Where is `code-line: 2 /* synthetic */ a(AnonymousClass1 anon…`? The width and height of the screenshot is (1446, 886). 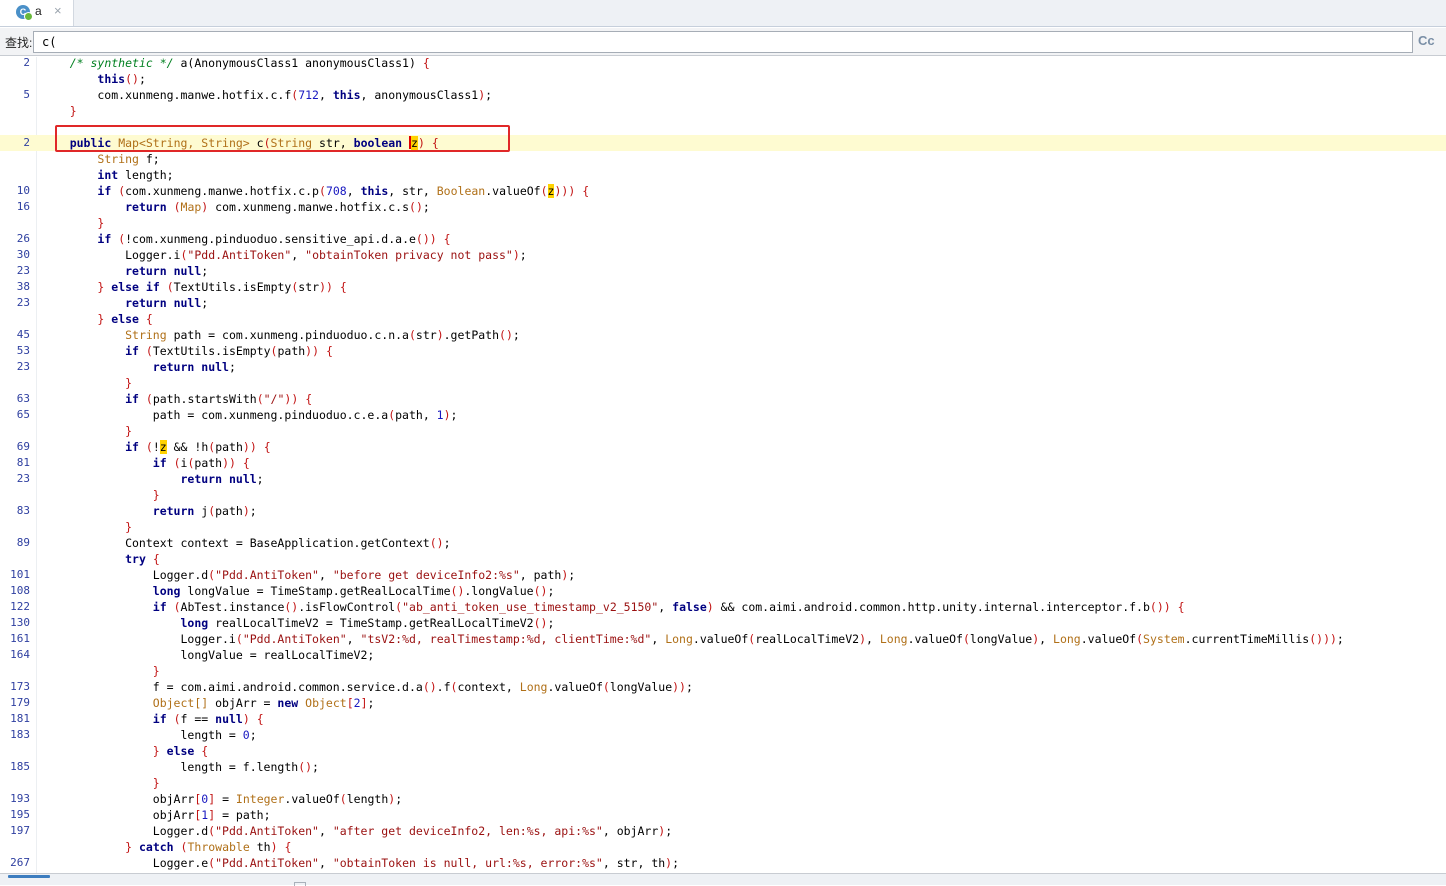
code-line: 2 /* synthetic */ a(AnonymousClass1 anon… is located at coordinates (723, 64).